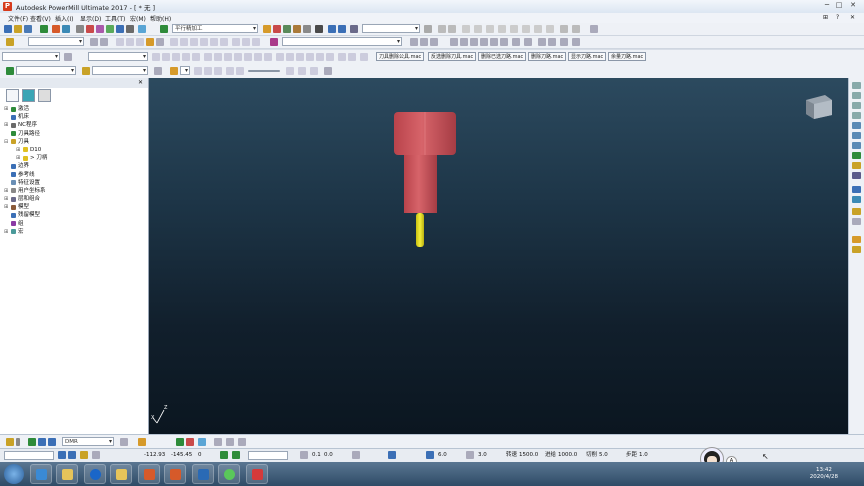 The width and height of the screenshot is (864, 486). What do you see at coordinates (391, 28) in the screenshot?
I see `machine-select` at bounding box center [391, 28].